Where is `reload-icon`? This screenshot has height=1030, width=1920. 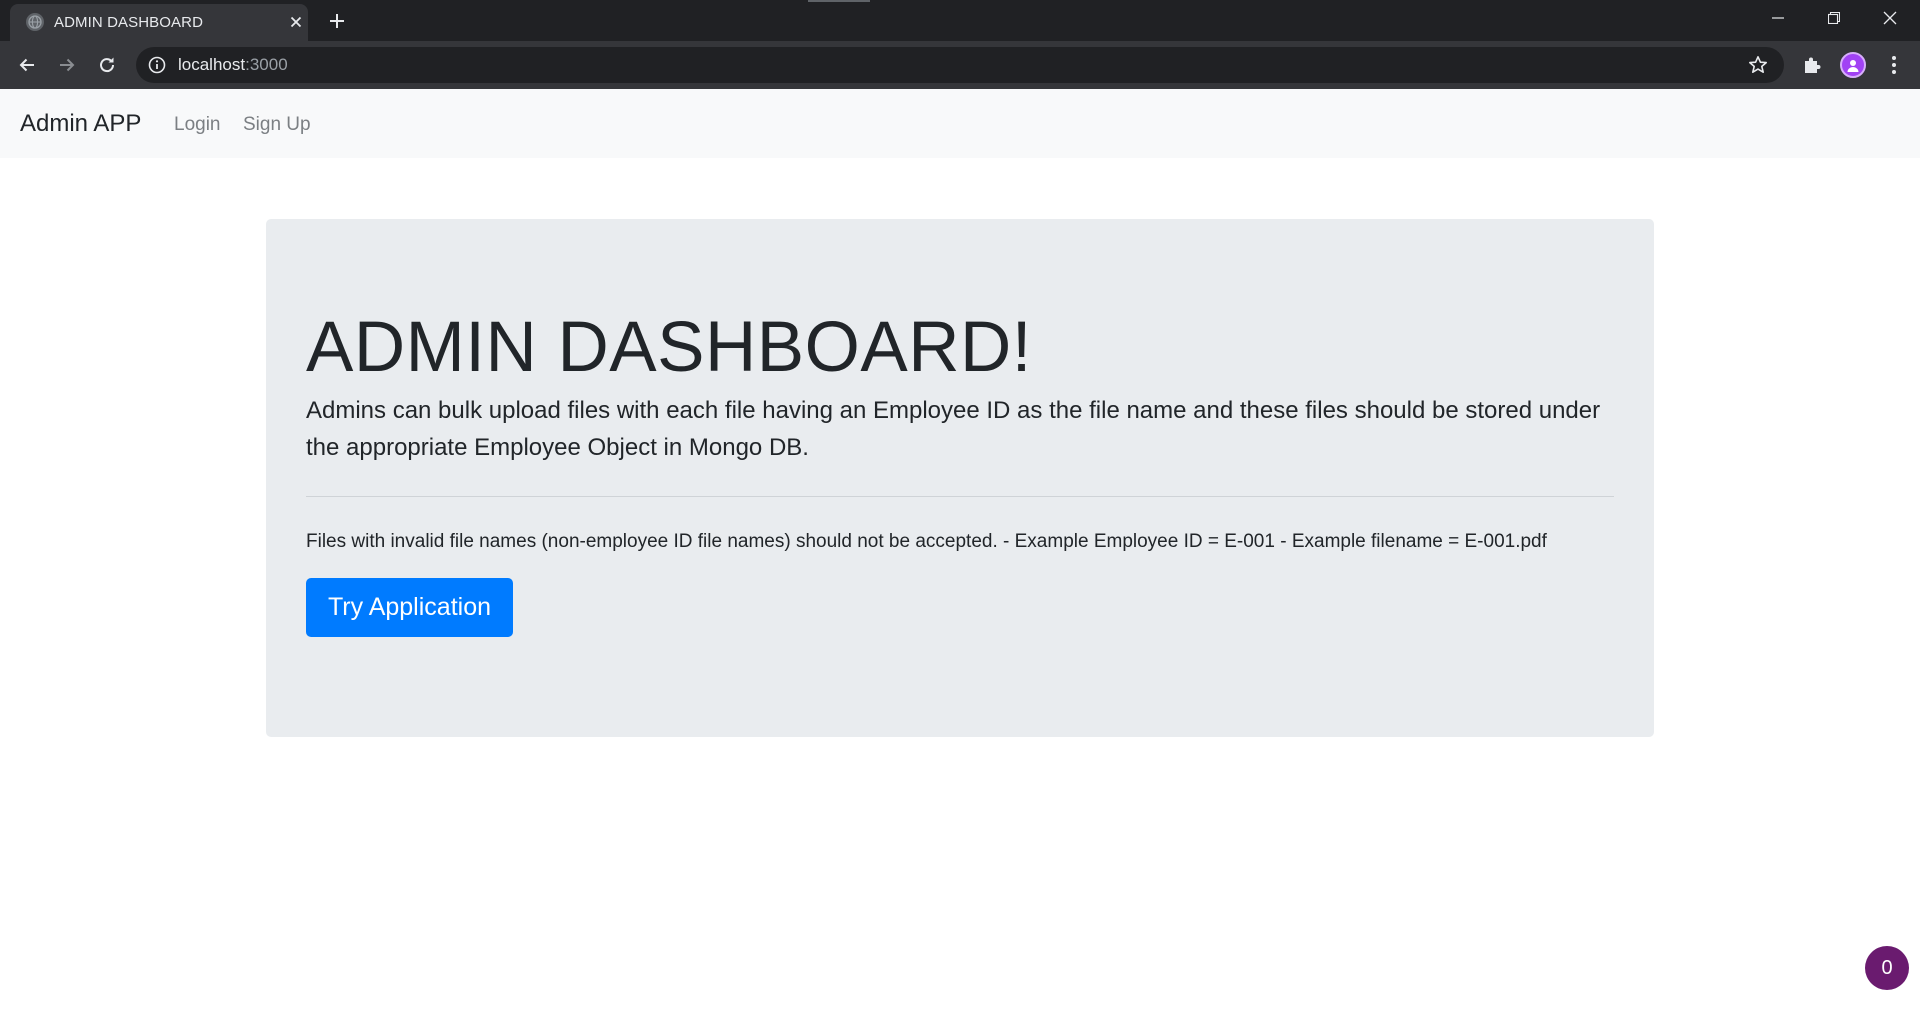 reload-icon is located at coordinates (107, 65).